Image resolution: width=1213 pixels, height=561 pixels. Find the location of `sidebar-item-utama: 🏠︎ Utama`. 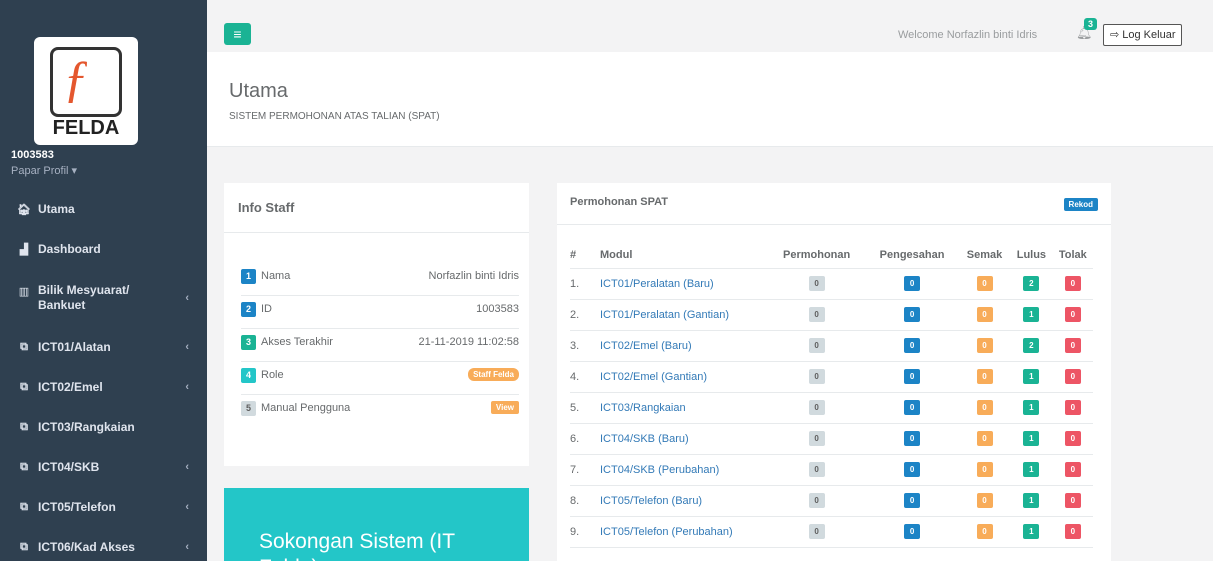

sidebar-item-utama: 🏠︎ Utama is located at coordinates (103, 209).